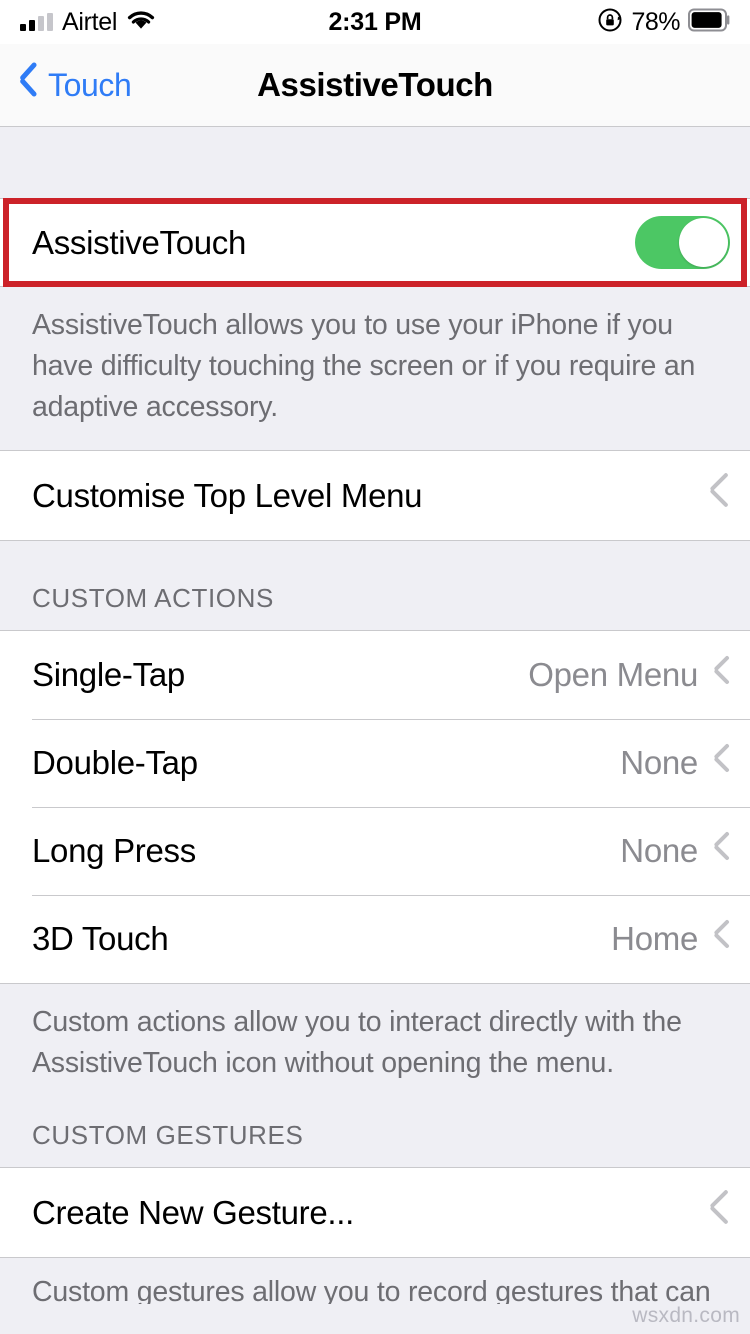 Image resolution: width=750 pixels, height=1334 pixels. I want to click on battery-icon, so click(710, 22).